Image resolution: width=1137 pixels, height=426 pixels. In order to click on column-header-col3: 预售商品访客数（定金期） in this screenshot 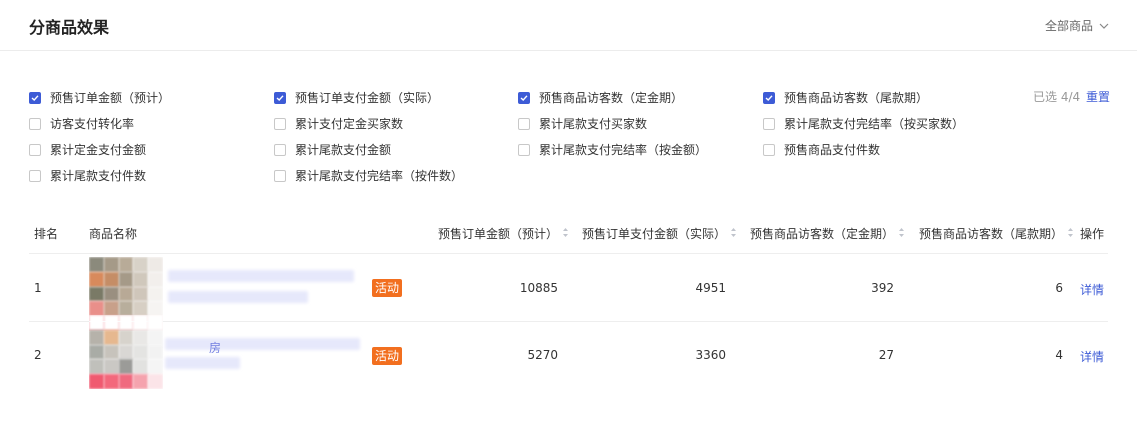, I will do `click(827, 233)`.